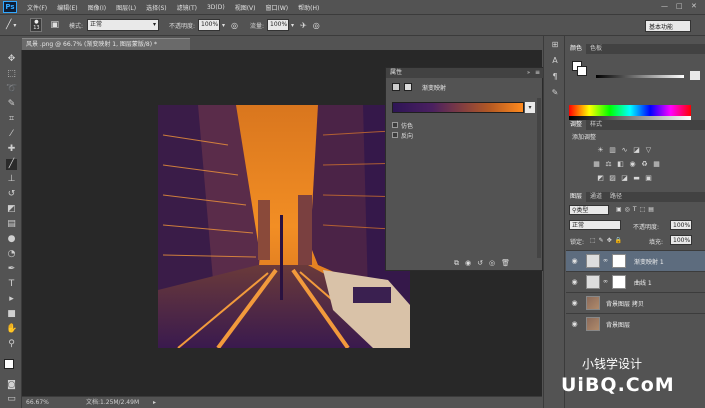 Image resolution: width=705 pixels, height=408 pixels. Describe the element at coordinates (576, 49) in the screenshot. I see `tab-color: 颜色` at that location.